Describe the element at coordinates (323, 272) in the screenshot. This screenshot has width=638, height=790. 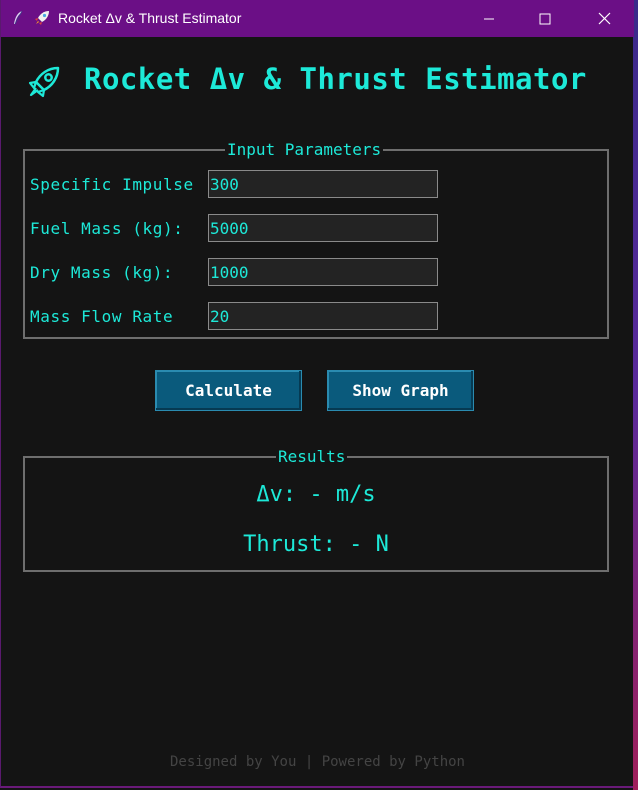
I see `dry-mass-input` at that location.